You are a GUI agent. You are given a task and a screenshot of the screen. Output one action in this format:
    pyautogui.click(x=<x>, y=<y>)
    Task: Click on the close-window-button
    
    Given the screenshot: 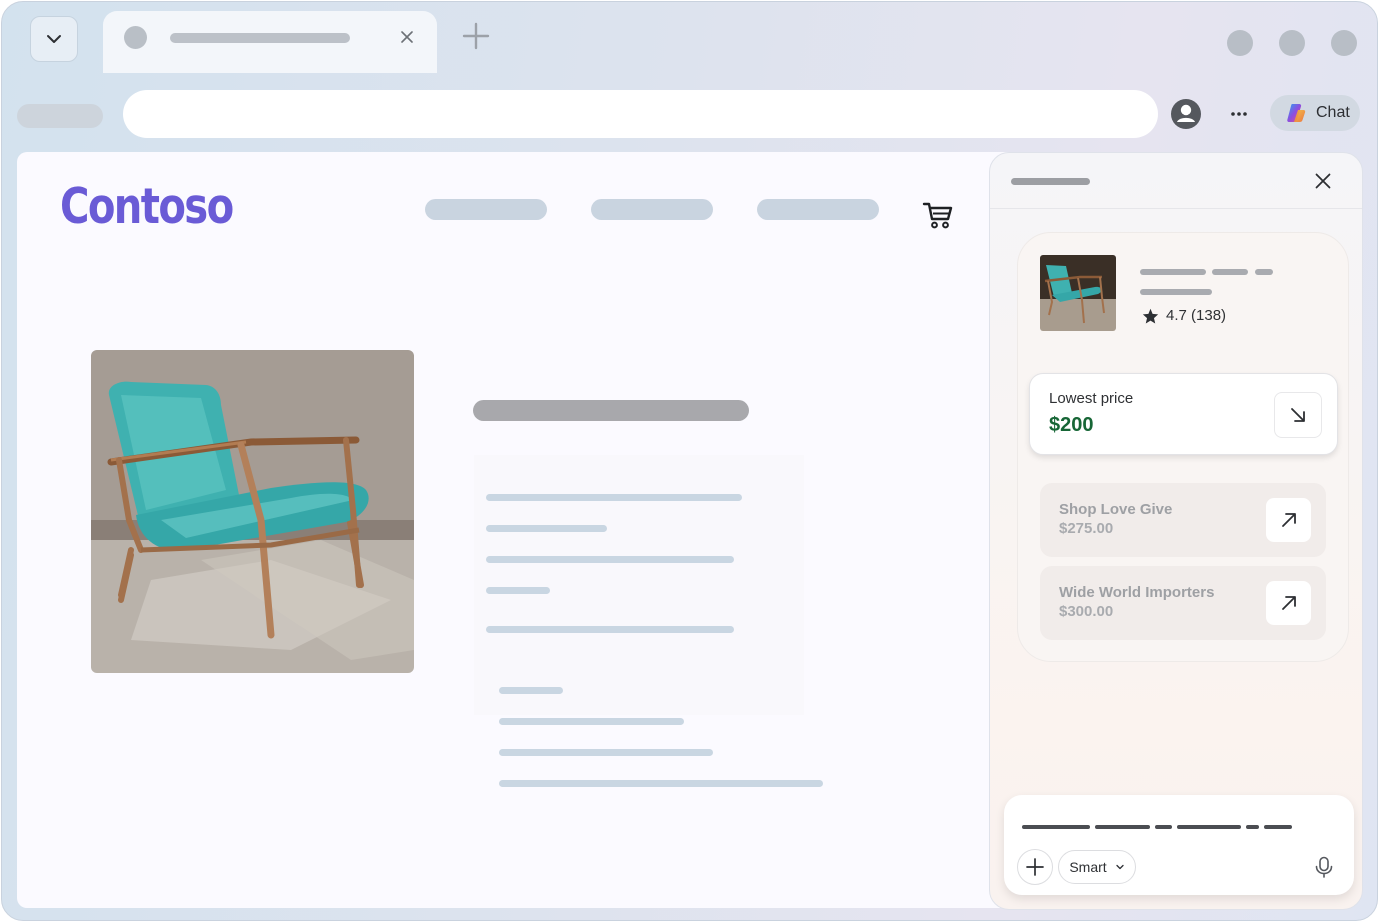 What is the action you would take?
    pyautogui.click(x=1344, y=43)
    